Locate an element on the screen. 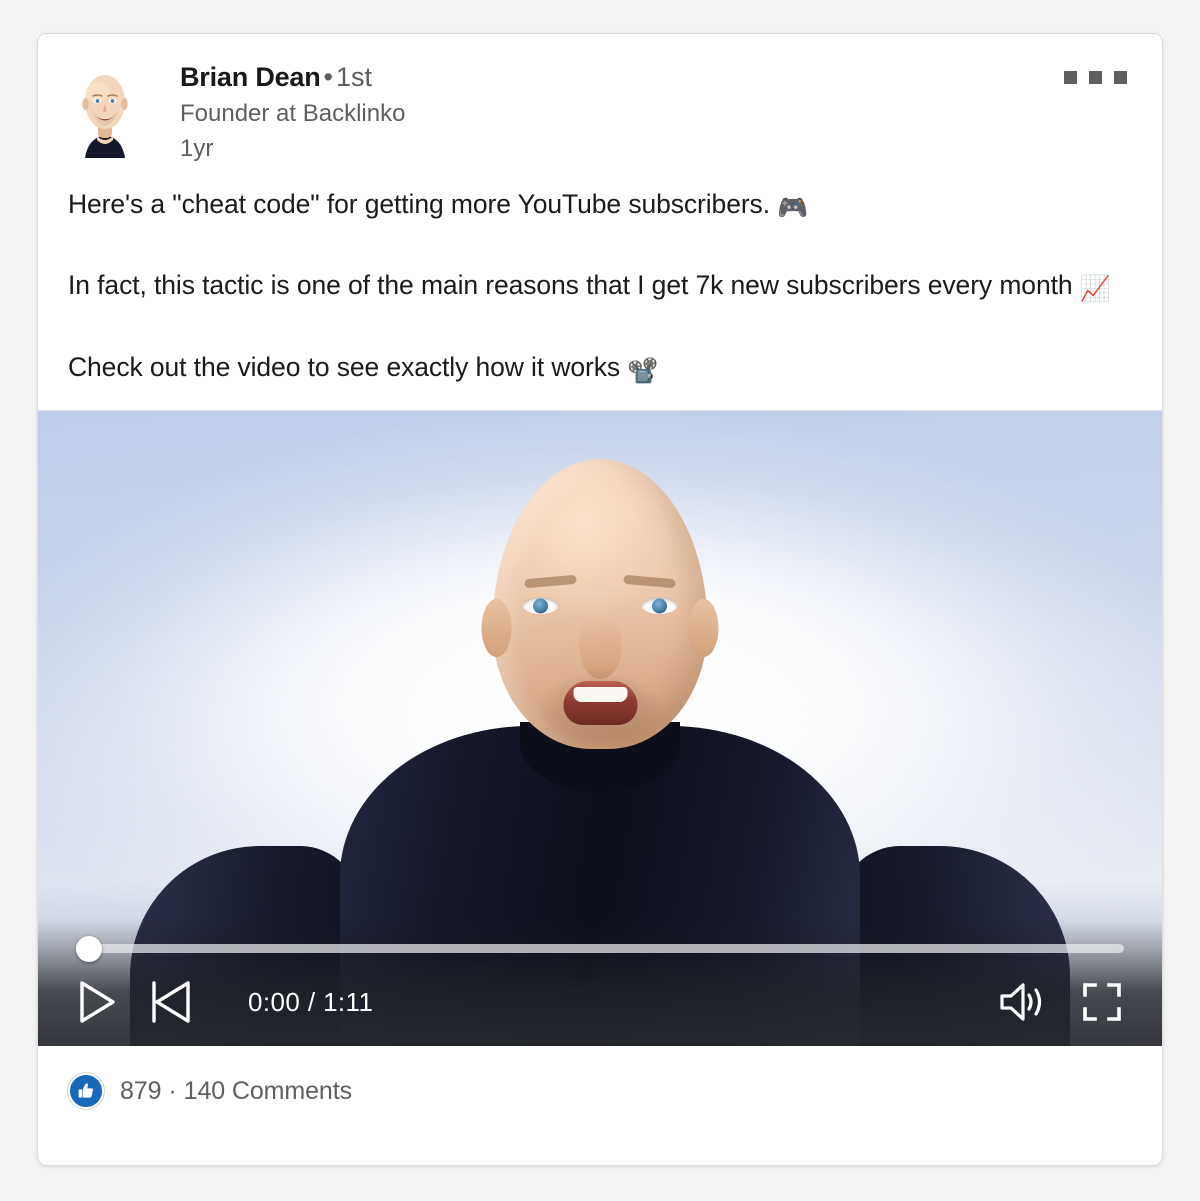 This screenshot has height=1201, width=1200. subject-head is located at coordinates (600, 605).